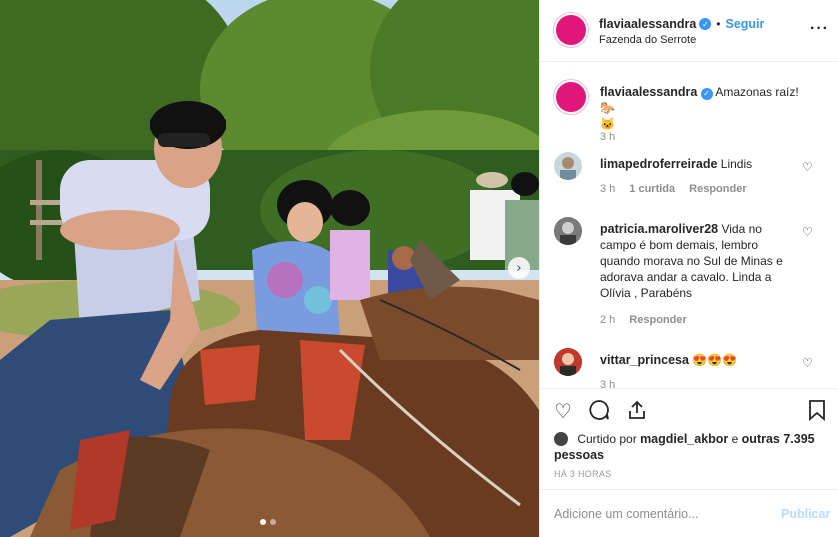 This screenshot has width=838, height=537. What do you see at coordinates (745, 24) in the screenshot?
I see `follow-button: Seguir` at bounding box center [745, 24].